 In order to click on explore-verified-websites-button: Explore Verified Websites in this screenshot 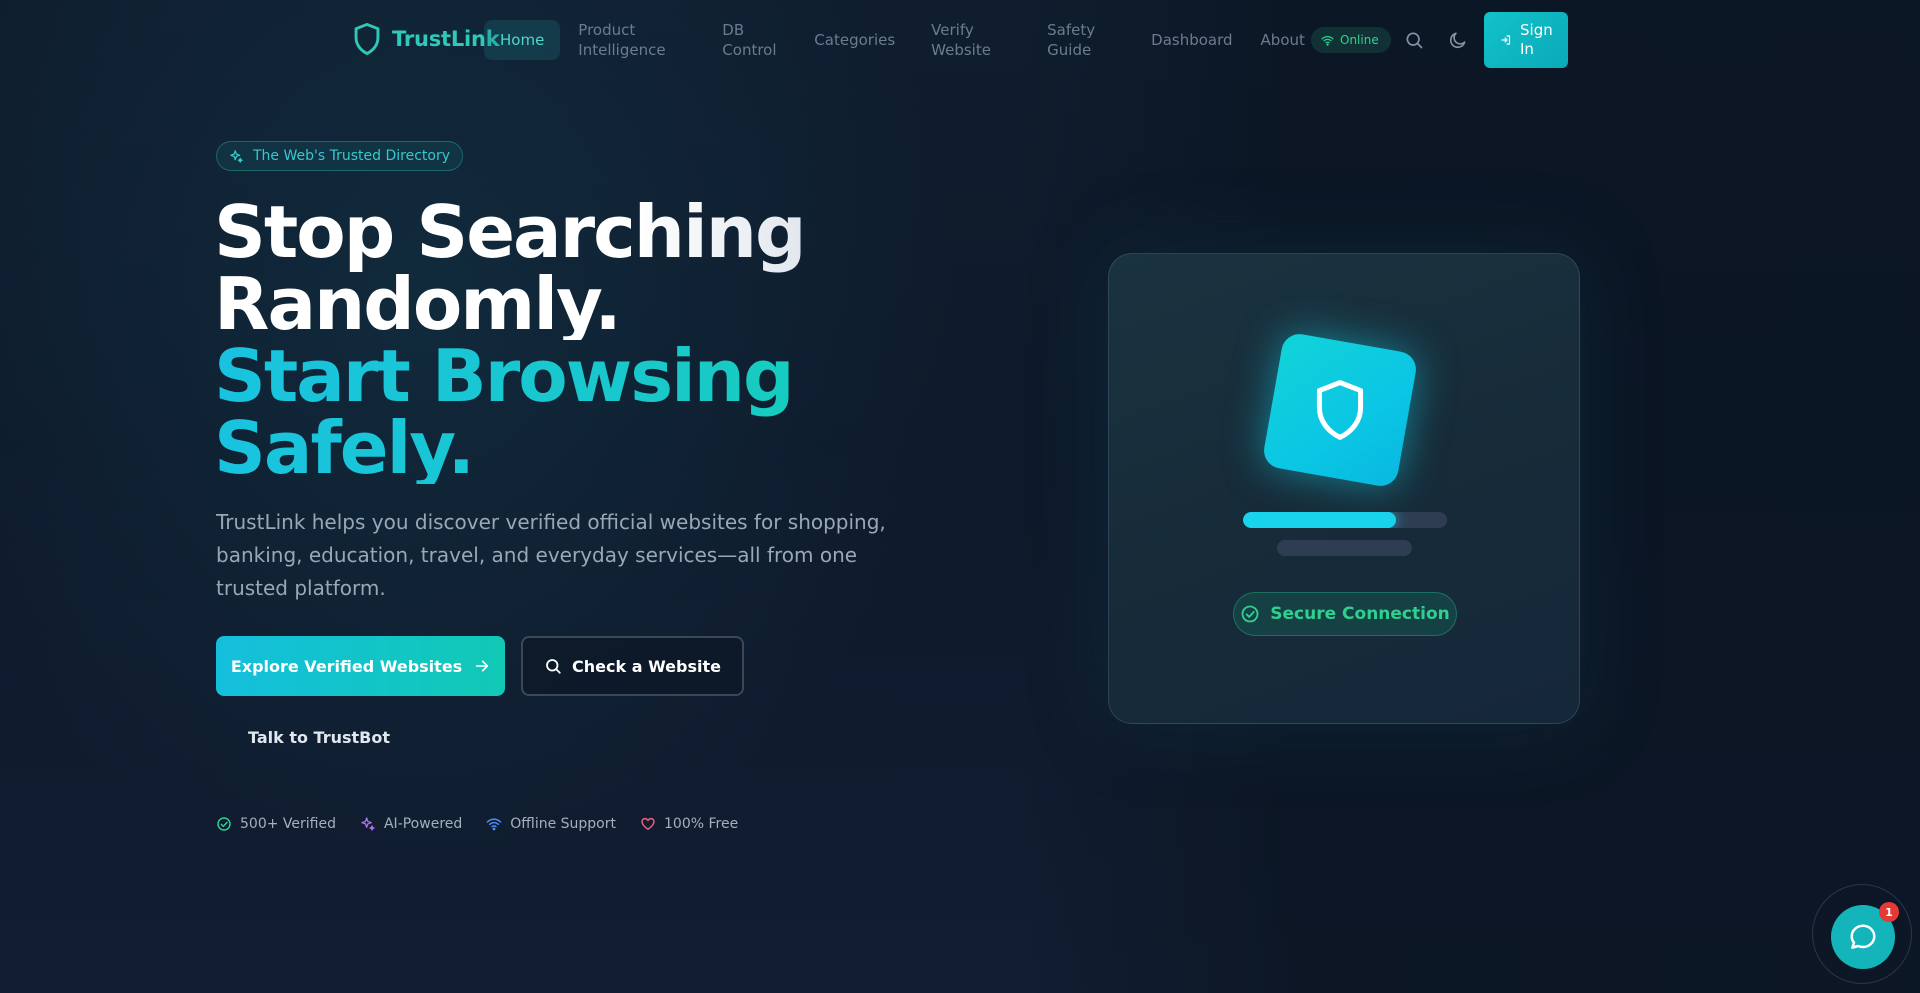, I will do `click(360, 666)`.